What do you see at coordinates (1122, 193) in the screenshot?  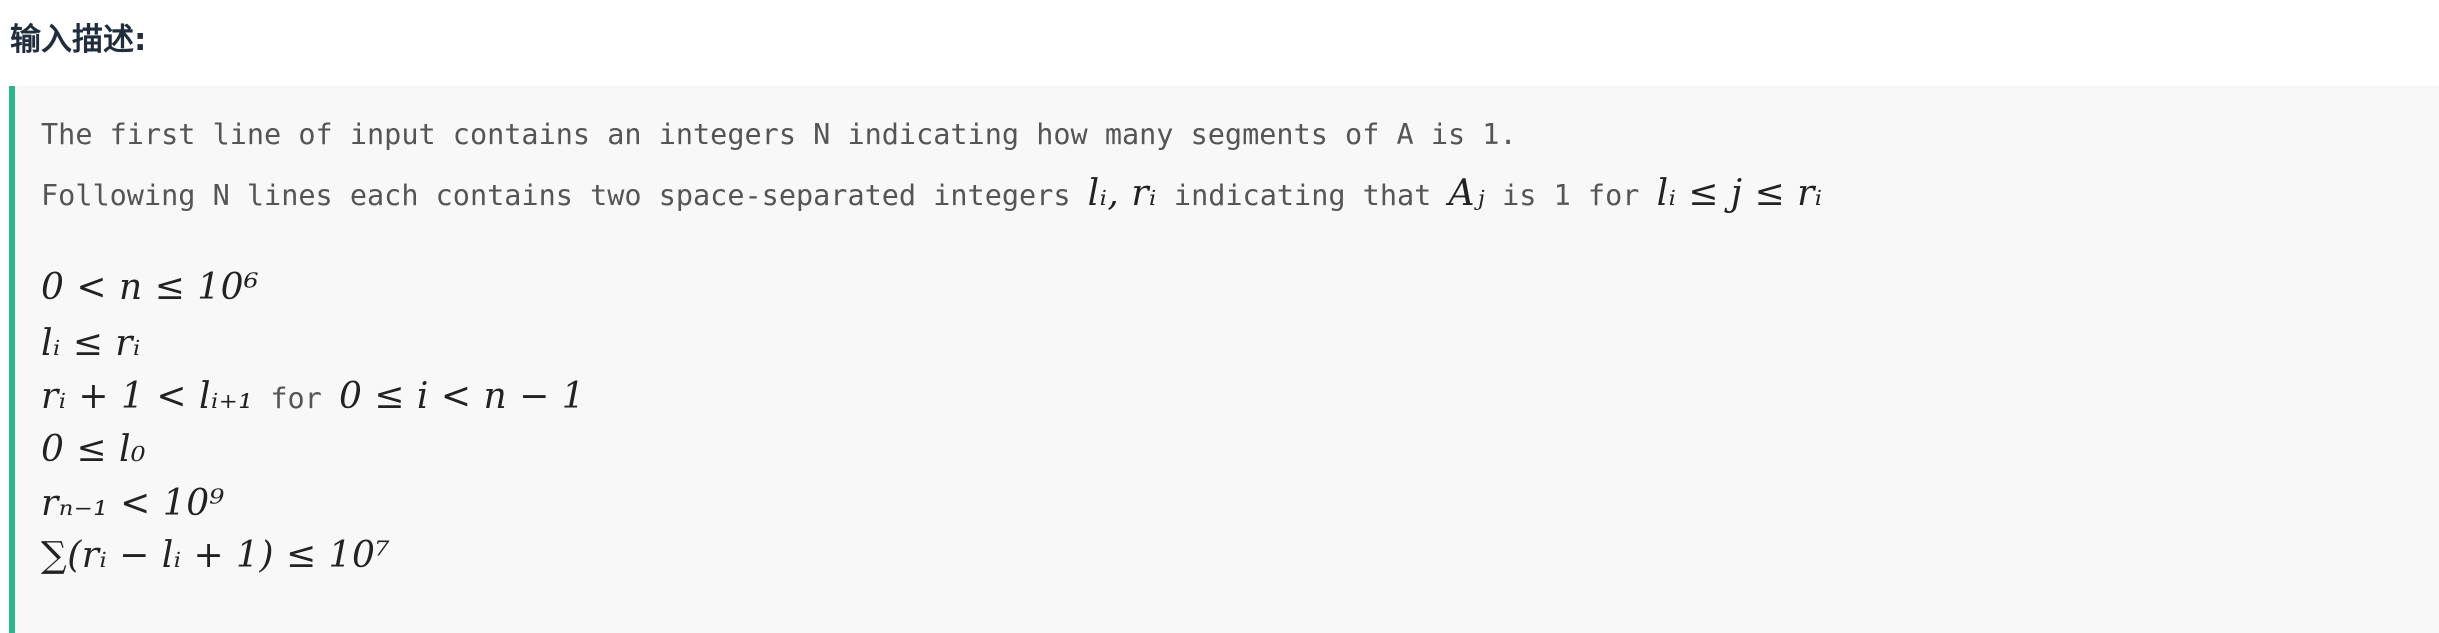 I see `line2-variables: lᵢ, rᵢ` at bounding box center [1122, 193].